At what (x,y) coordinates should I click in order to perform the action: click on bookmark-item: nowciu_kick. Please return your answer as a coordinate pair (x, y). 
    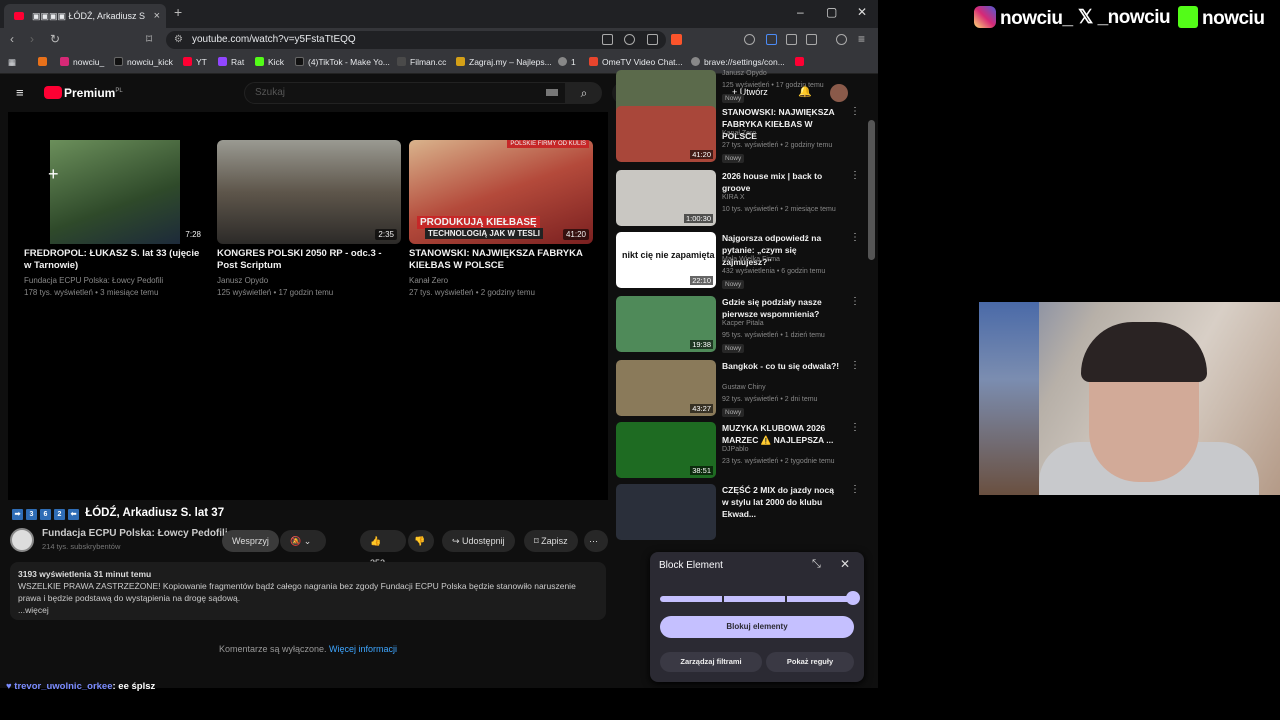
    Looking at the image, I should click on (143, 62).